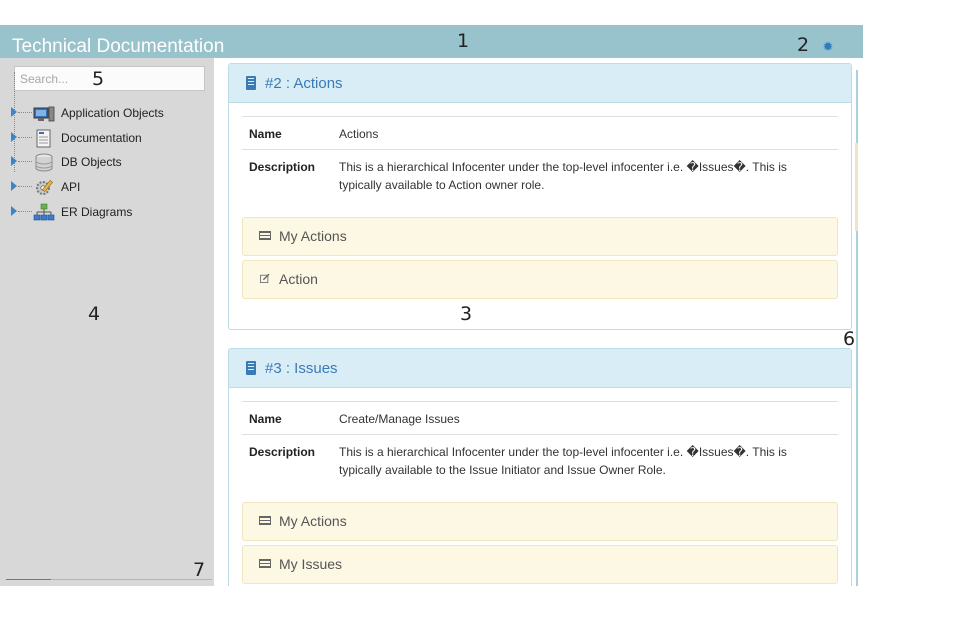  What do you see at coordinates (44, 162) in the screenshot?
I see `database-icon` at bounding box center [44, 162].